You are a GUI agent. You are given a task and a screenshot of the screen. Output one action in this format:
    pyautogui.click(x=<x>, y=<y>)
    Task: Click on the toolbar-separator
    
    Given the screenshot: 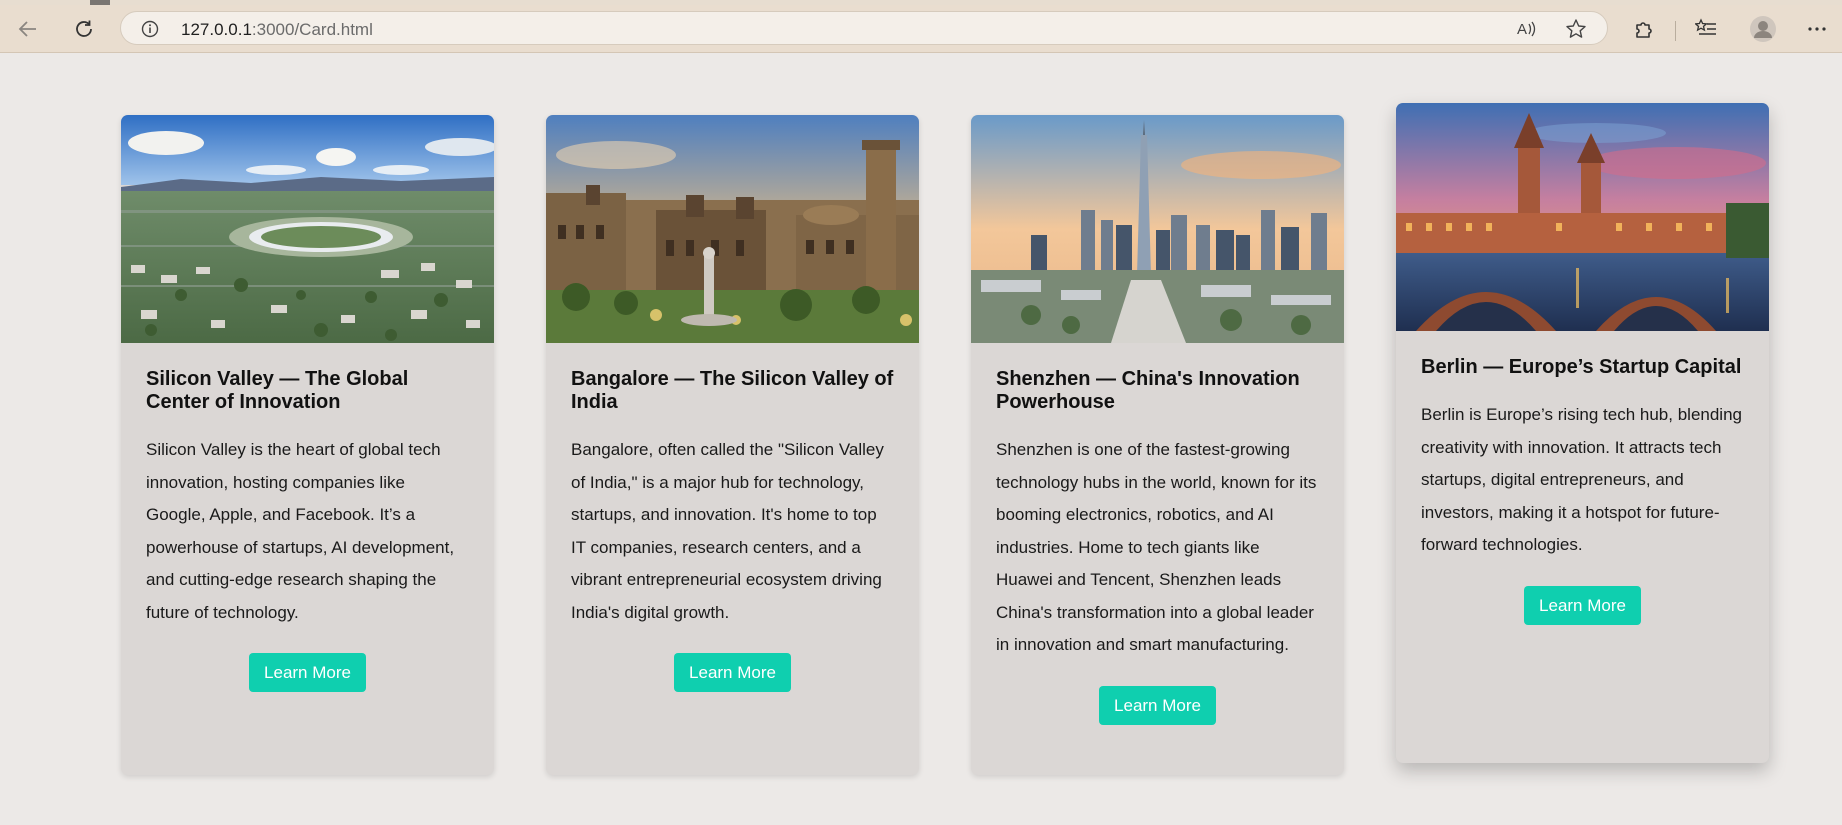 What is the action you would take?
    pyautogui.click(x=1675, y=31)
    